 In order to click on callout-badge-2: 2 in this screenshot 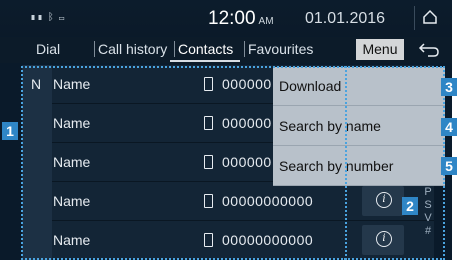, I will do `click(410, 206)`.